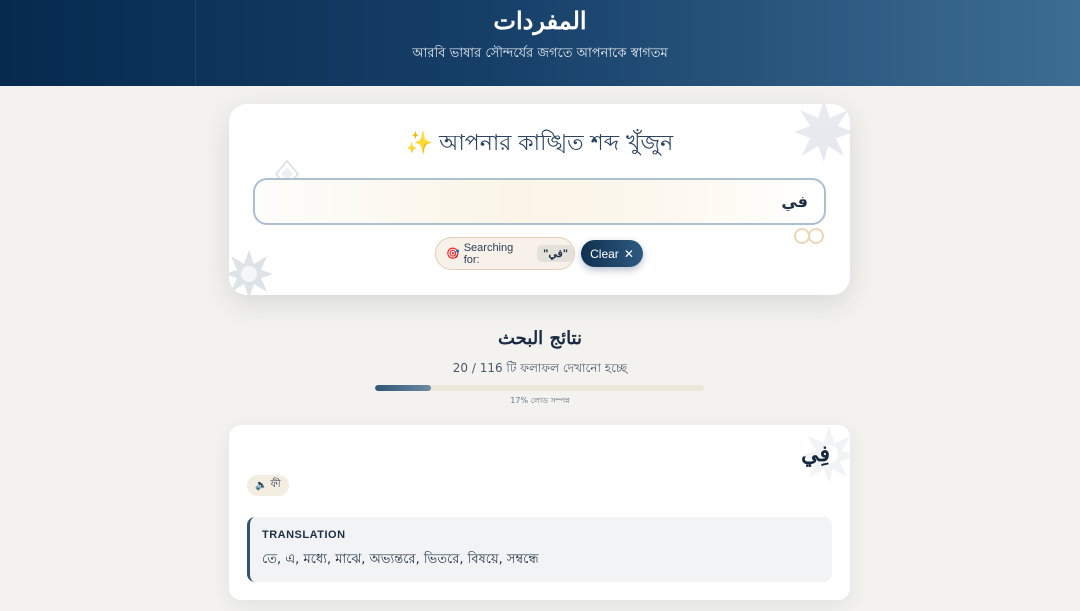 Image resolution: width=1080 pixels, height=611 pixels. I want to click on word-arabic: فِي, so click(815, 454).